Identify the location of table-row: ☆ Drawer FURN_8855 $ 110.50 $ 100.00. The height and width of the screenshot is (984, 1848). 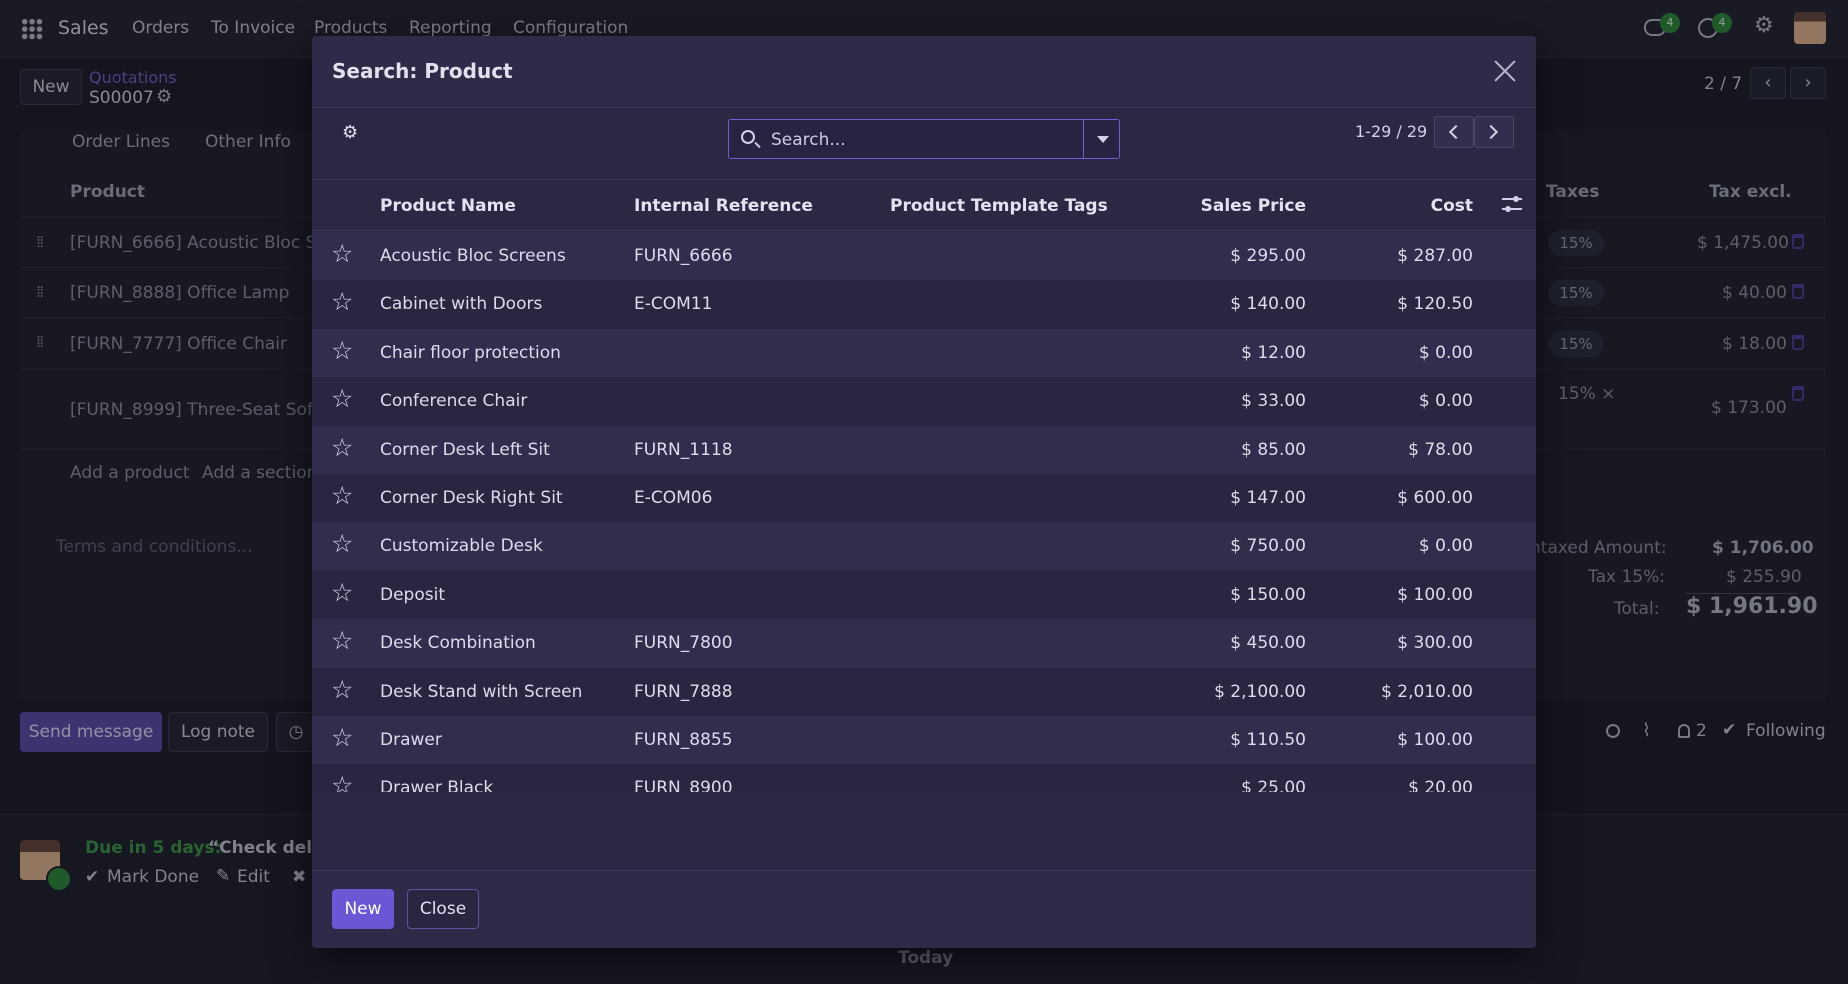
(924, 740).